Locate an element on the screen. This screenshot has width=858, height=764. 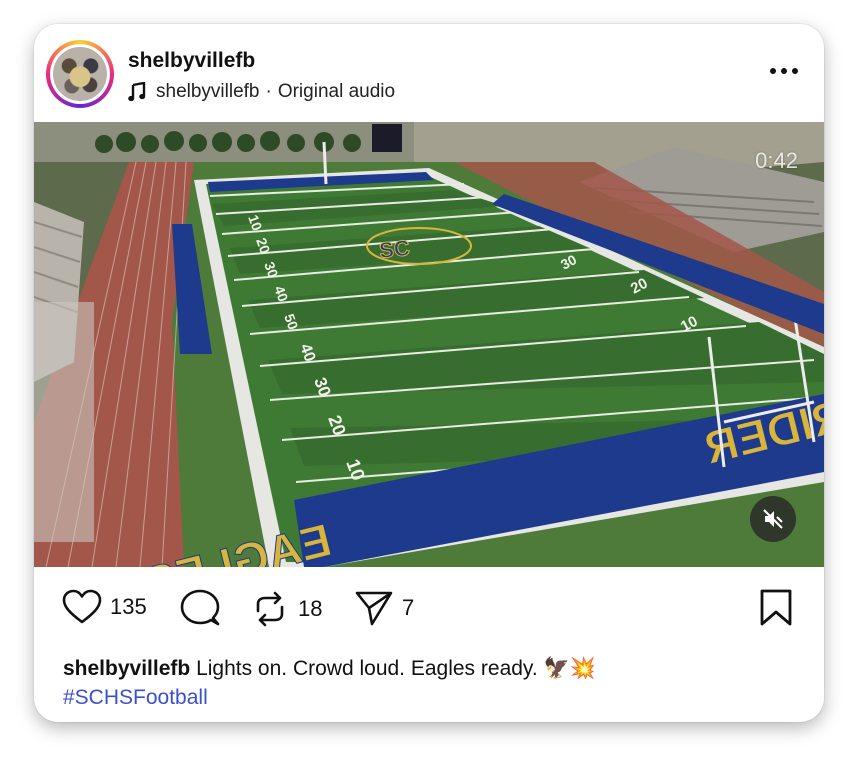
repost-arrows-icon is located at coordinates (270, 609).